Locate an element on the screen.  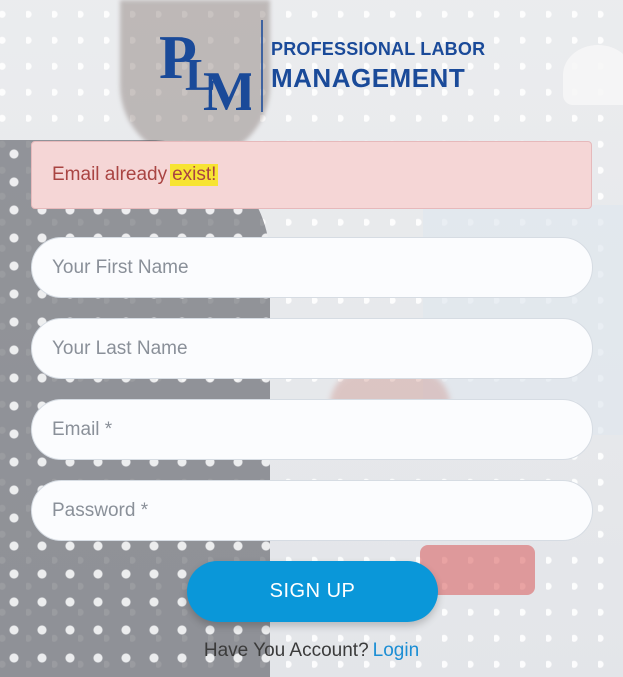
plm-monogram-icon: P L M is located at coordinates (205, 66).